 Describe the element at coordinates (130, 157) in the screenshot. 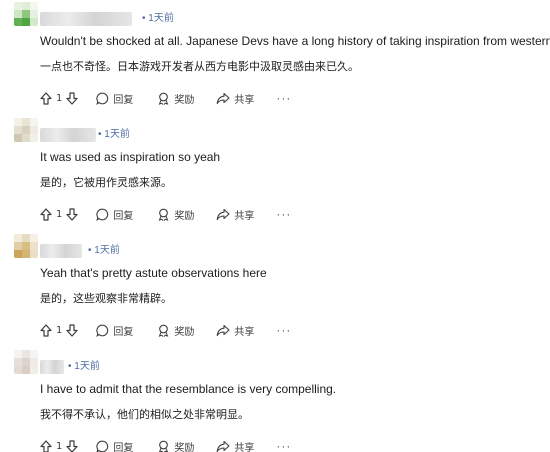

I see `comment-text: It was used as inspiration so yeah` at that location.